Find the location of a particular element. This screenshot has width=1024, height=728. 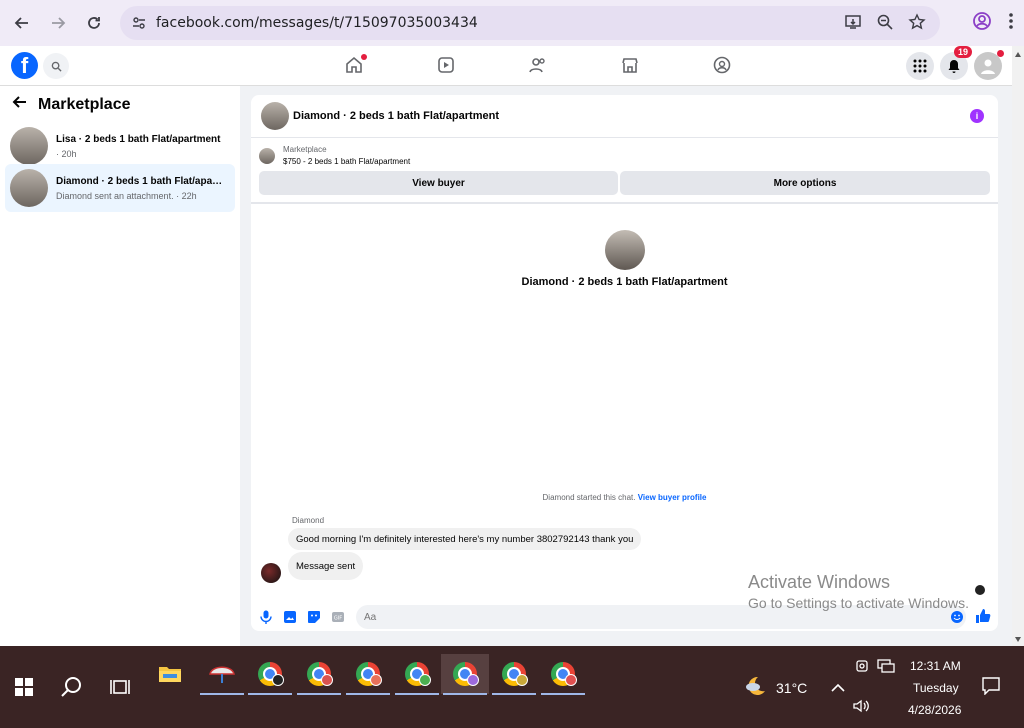

account-avatar is located at coordinates (989, 65).